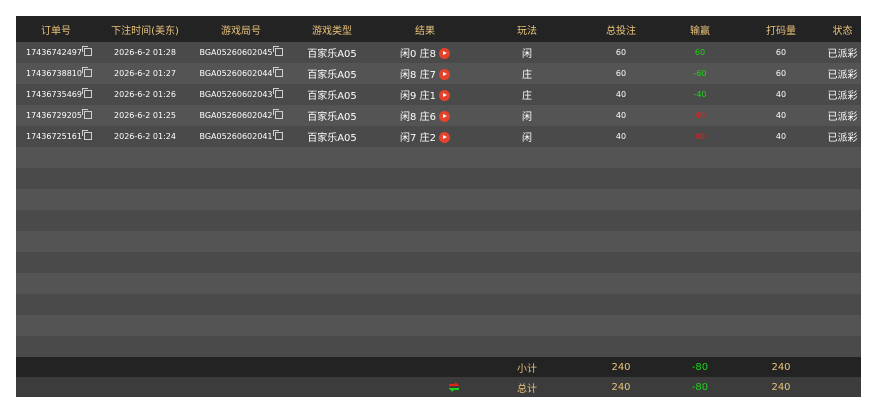 The image size is (877, 409). I want to click on bet-time-cell: 2026-6-2 01:27, so click(145, 73).